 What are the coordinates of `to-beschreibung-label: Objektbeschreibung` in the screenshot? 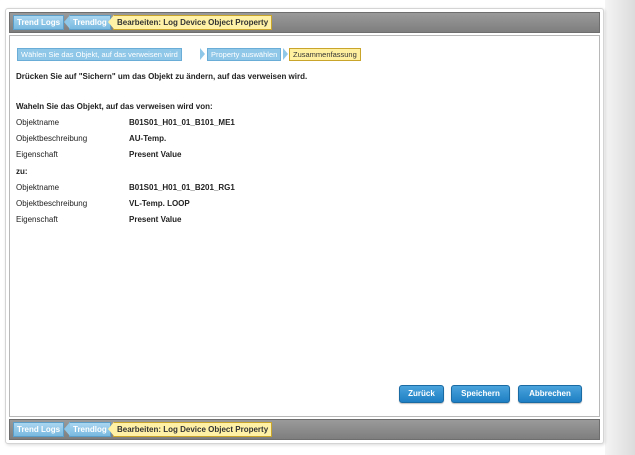 It's located at (52, 203).